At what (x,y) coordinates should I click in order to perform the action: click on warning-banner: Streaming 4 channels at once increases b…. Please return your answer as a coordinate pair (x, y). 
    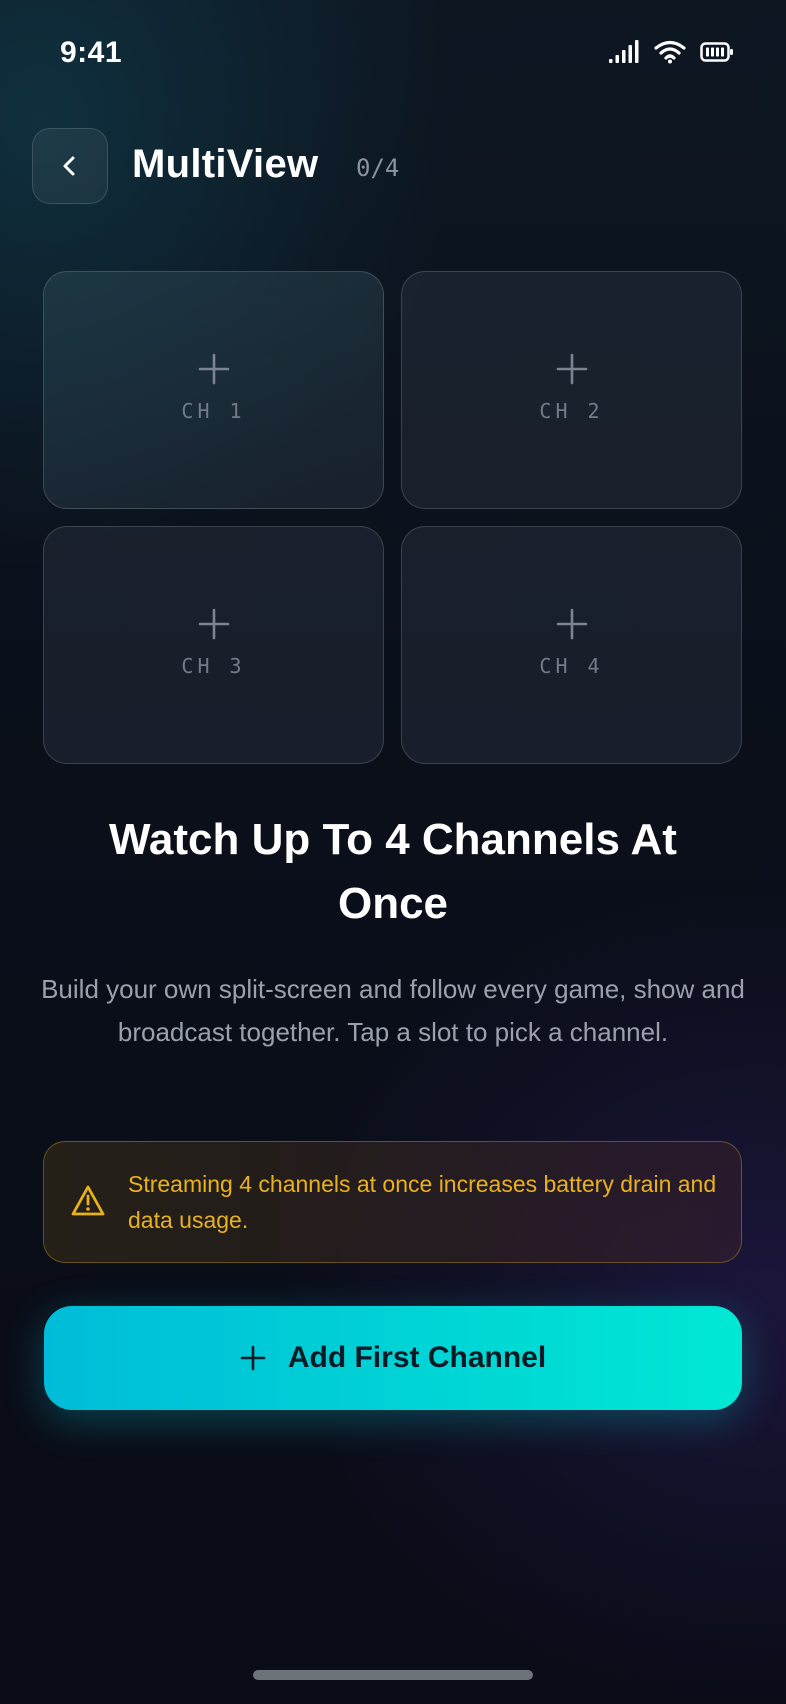
    Looking at the image, I should click on (392, 1202).